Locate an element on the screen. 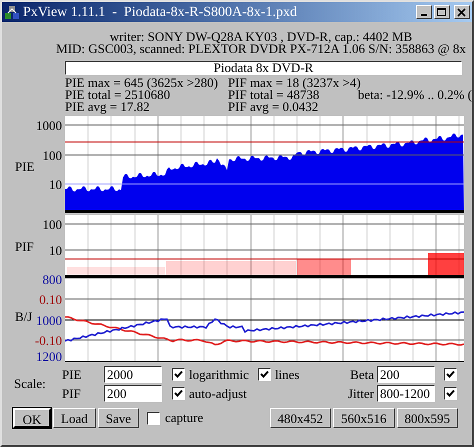 The height and width of the screenshot is (447, 474). stat-text: PIF avg = 0.0432 is located at coordinates (273, 107).